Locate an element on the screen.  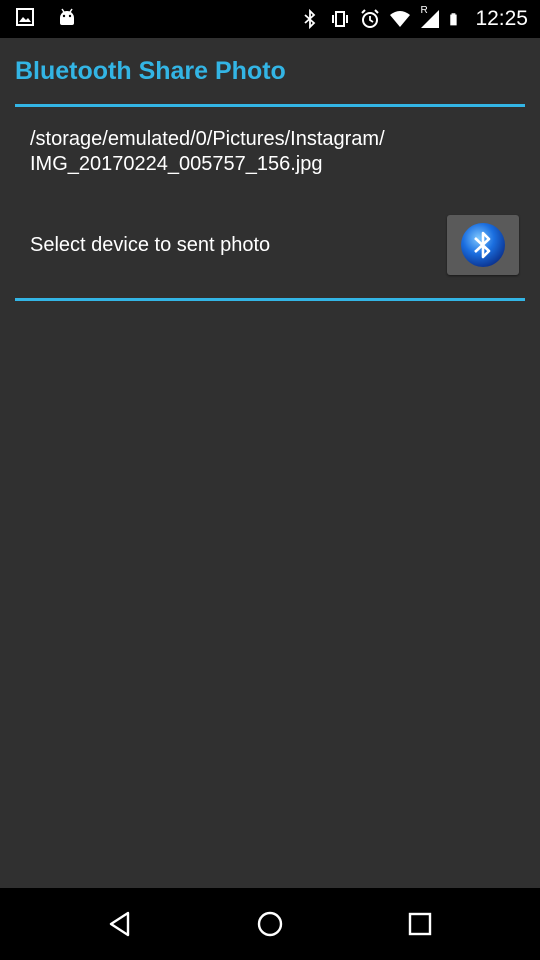
navigation-bar is located at coordinates (270, 924).